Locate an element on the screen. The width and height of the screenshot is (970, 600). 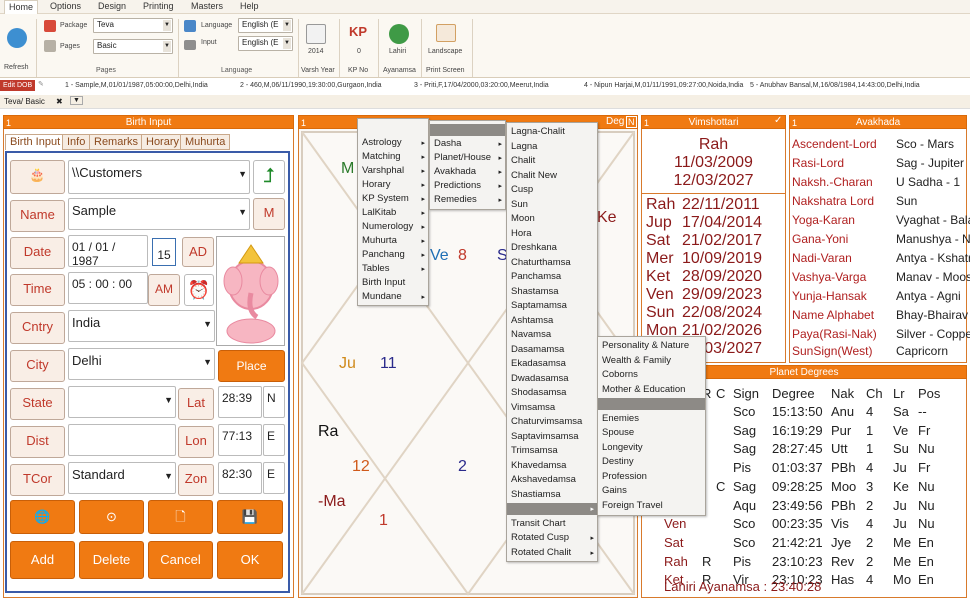
menu-options: Options is located at coordinates (65, 6).